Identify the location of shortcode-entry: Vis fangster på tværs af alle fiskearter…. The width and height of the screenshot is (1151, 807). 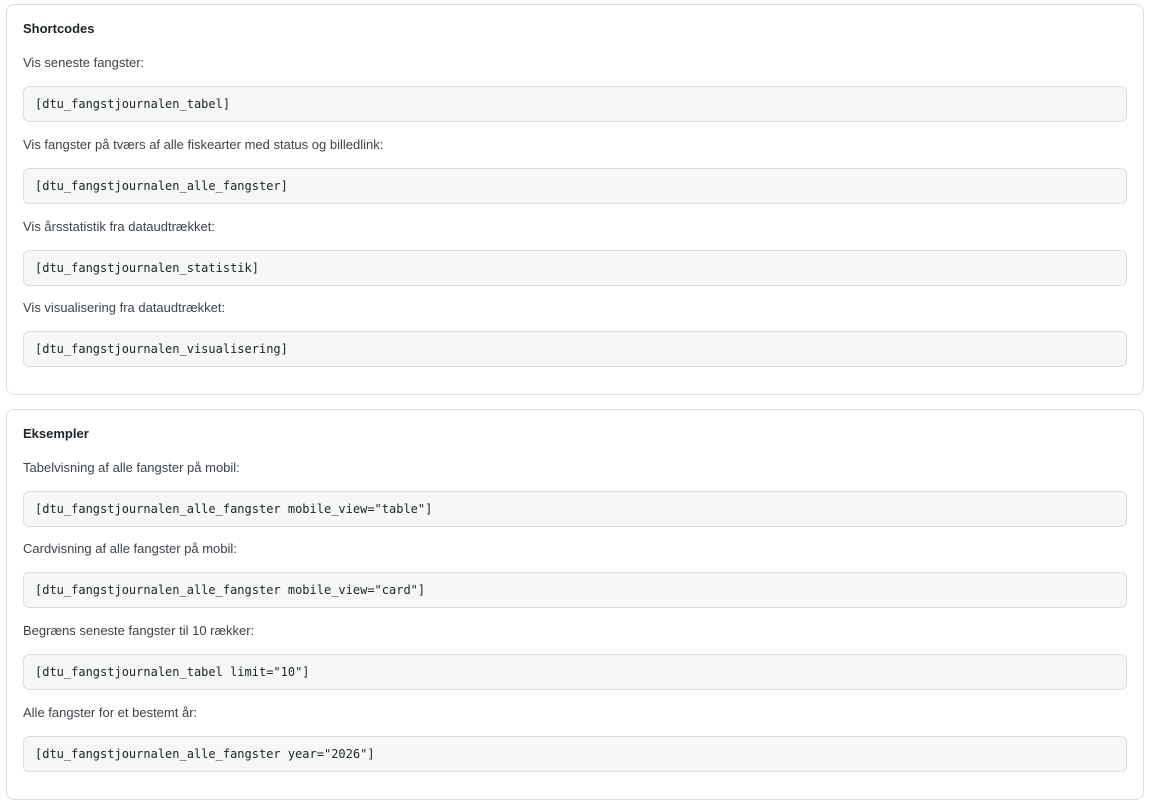
(575, 169).